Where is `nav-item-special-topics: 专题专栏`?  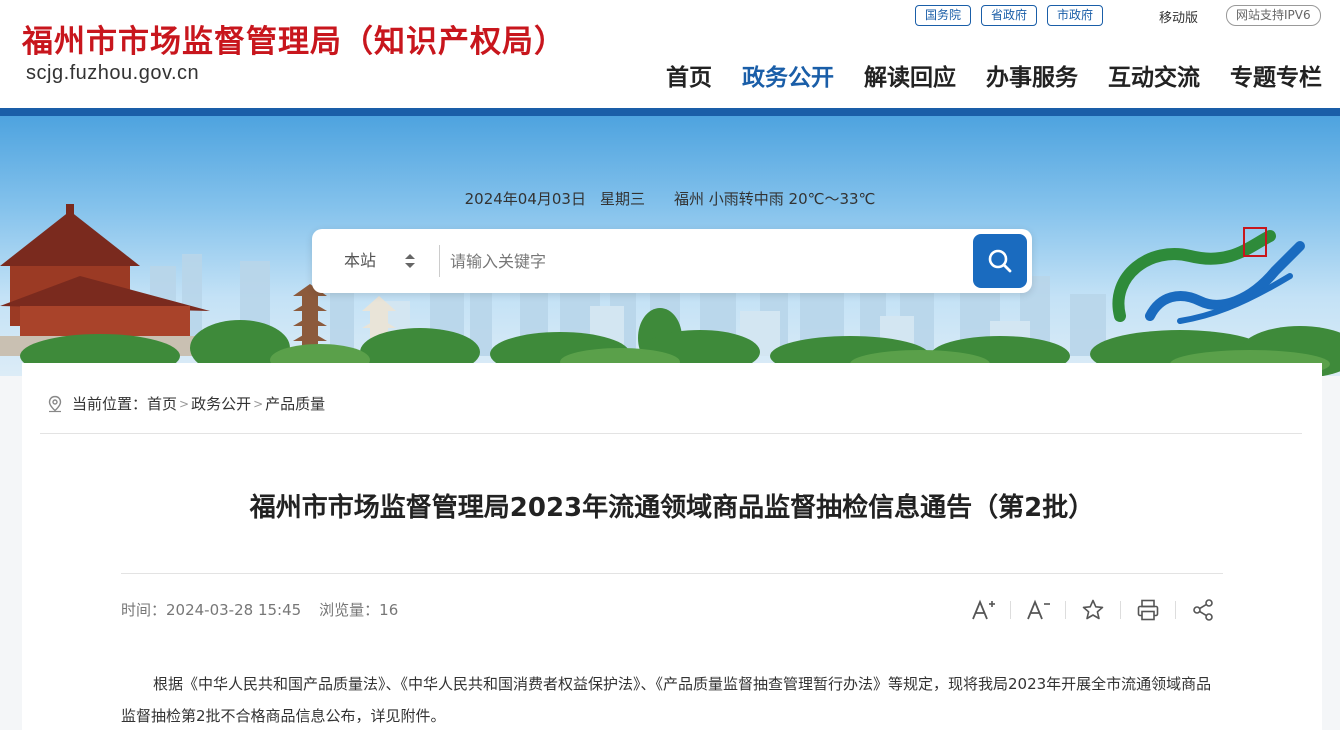 nav-item-special-topics: 专题专栏 is located at coordinates (1276, 75).